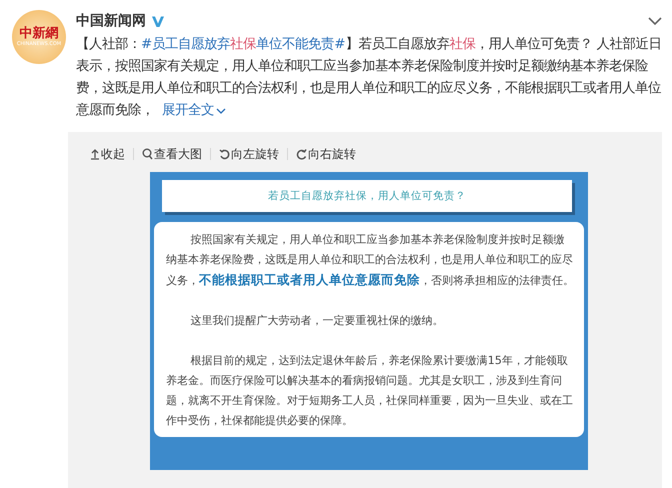  What do you see at coordinates (367, 196) in the screenshot?
I see `image-title: 若员工自愿放弃社保，用人单位可免责？` at bounding box center [367, 196].